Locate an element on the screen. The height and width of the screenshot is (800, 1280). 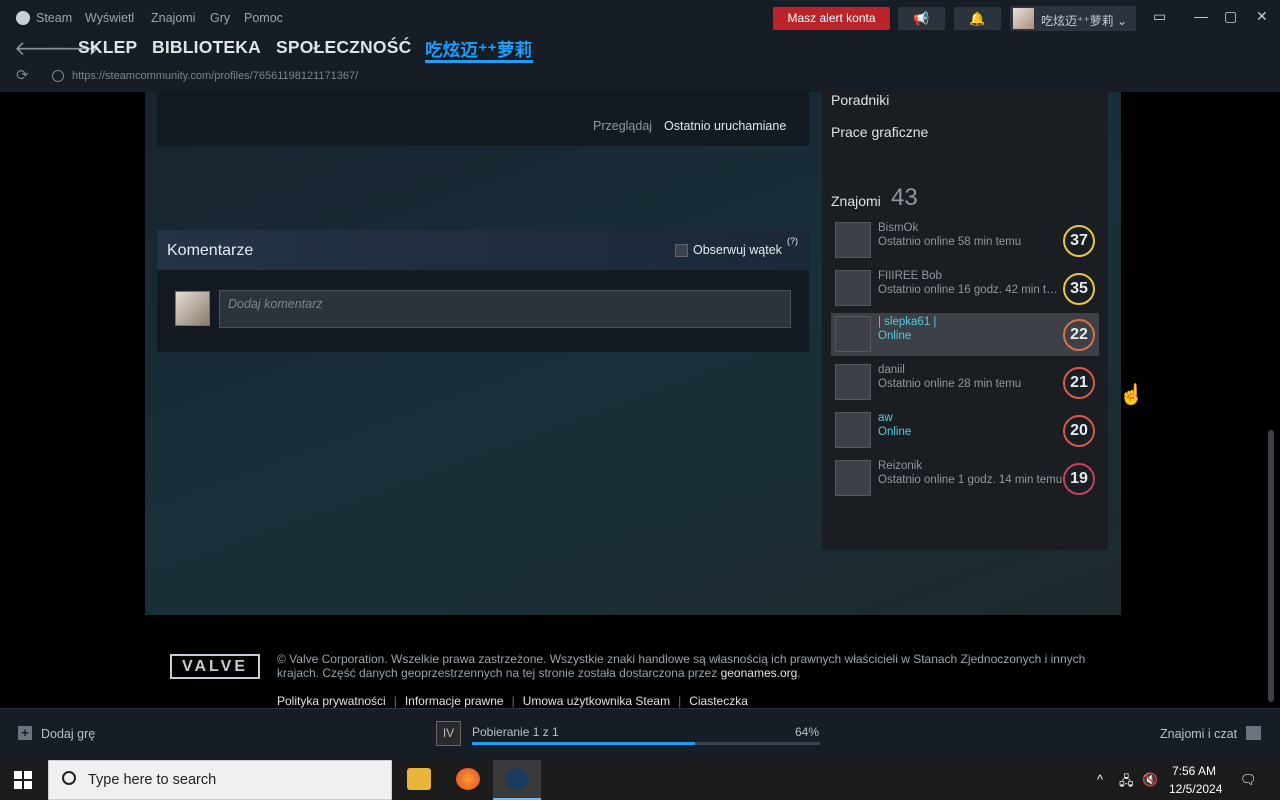
friend-name: aw is located at coordinates (885, 418).